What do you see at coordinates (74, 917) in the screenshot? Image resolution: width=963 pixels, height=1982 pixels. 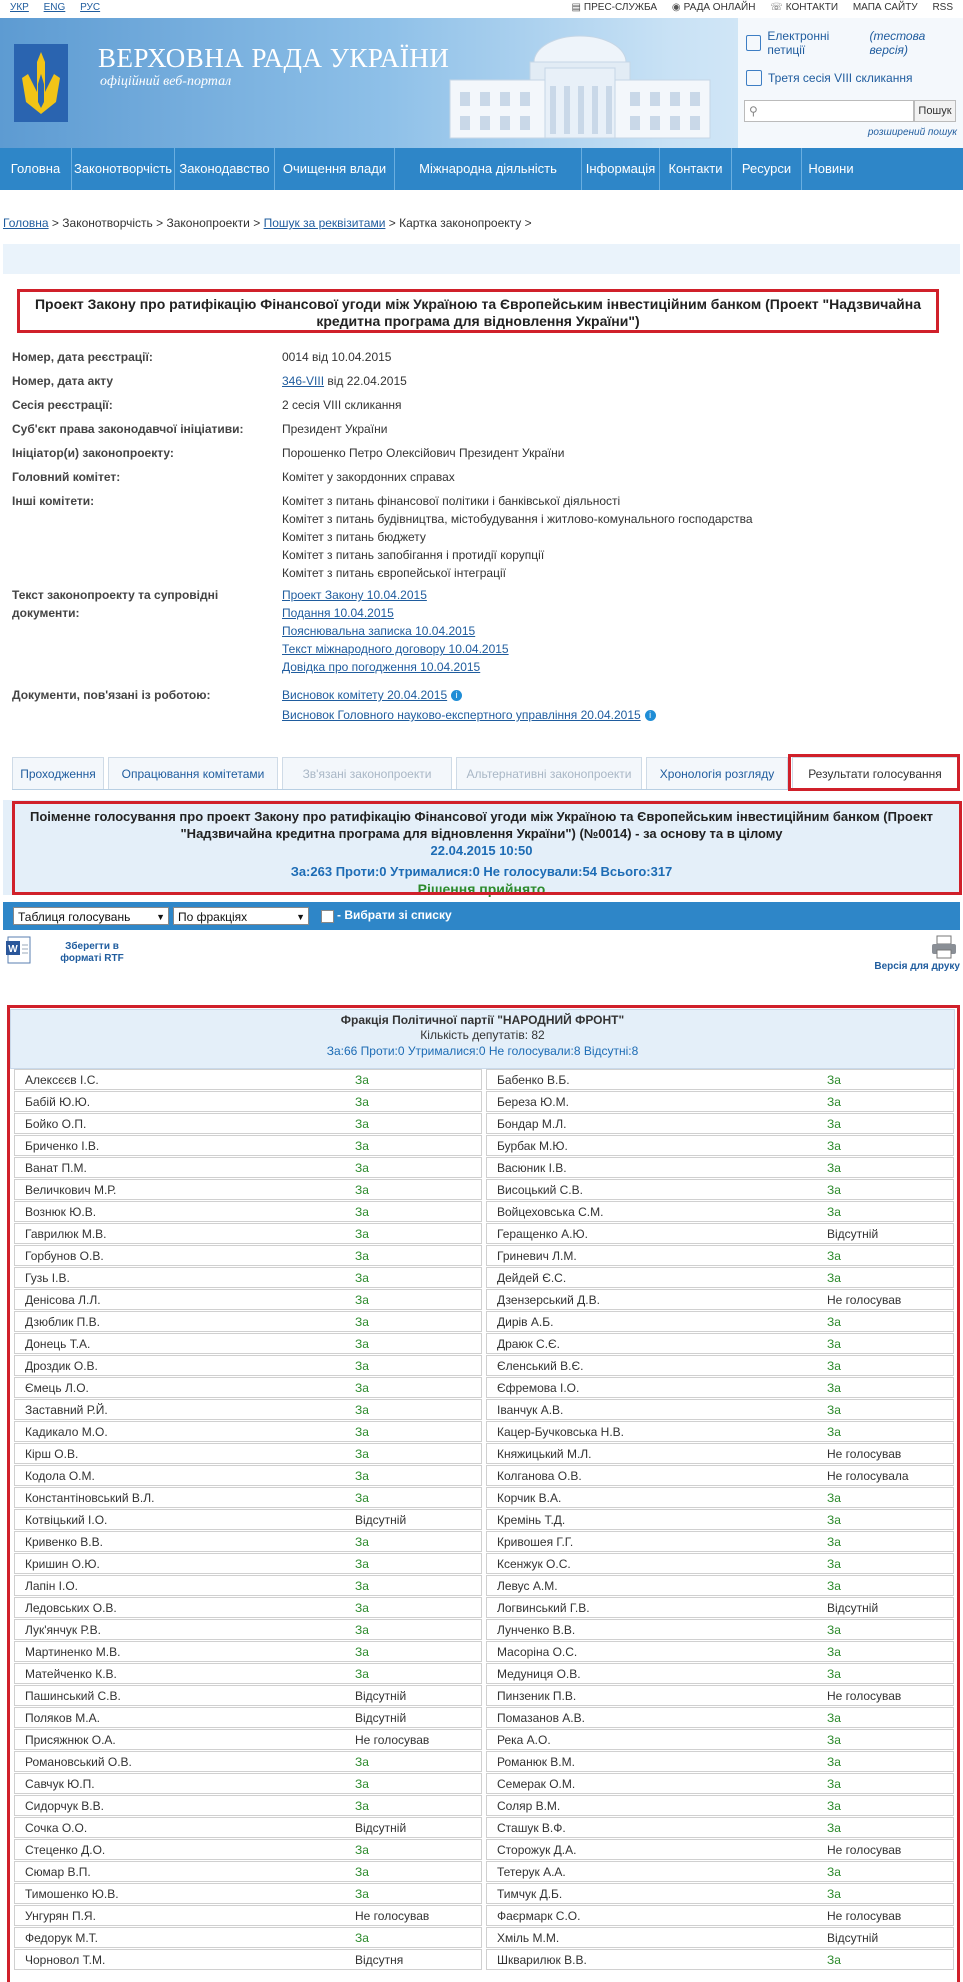 I see `table-select-value: Таблиця голосувань` at bounding box center [74, 917].